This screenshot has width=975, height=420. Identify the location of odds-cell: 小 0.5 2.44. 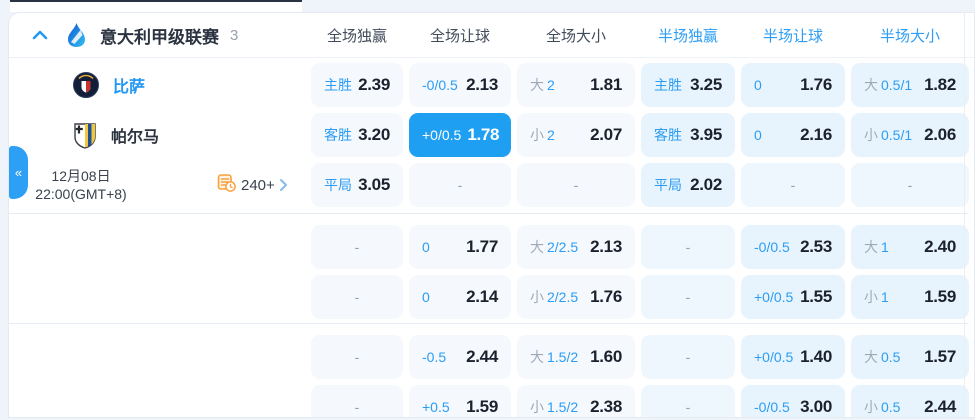
(910, 401).